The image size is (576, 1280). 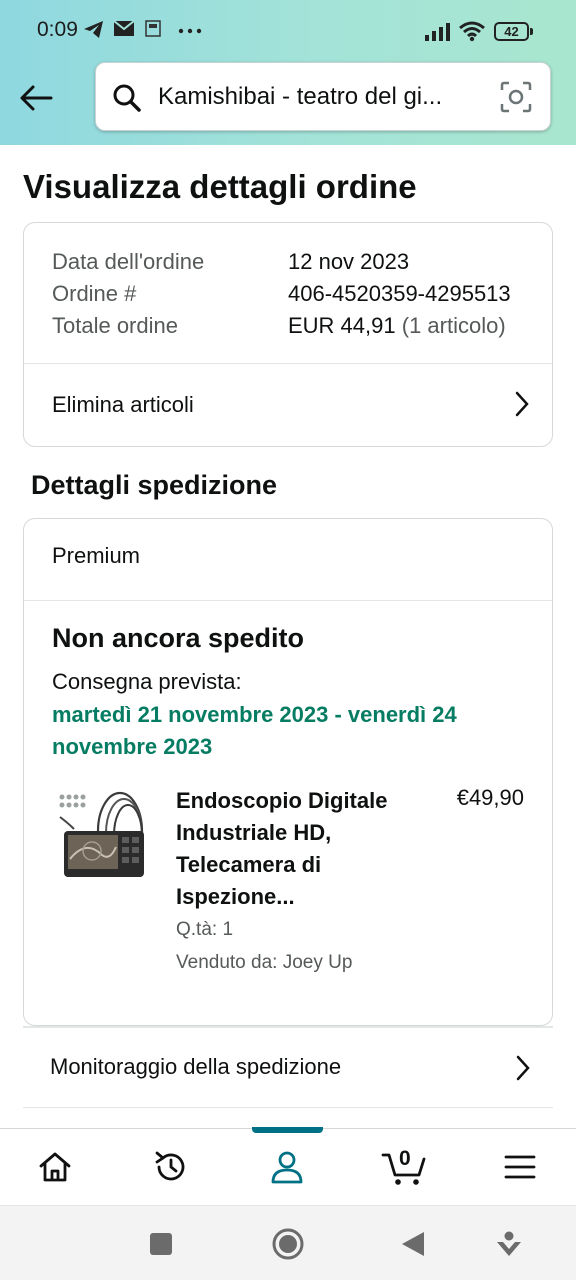 I want to click on nav-menu, so click(x=520, y=1167).